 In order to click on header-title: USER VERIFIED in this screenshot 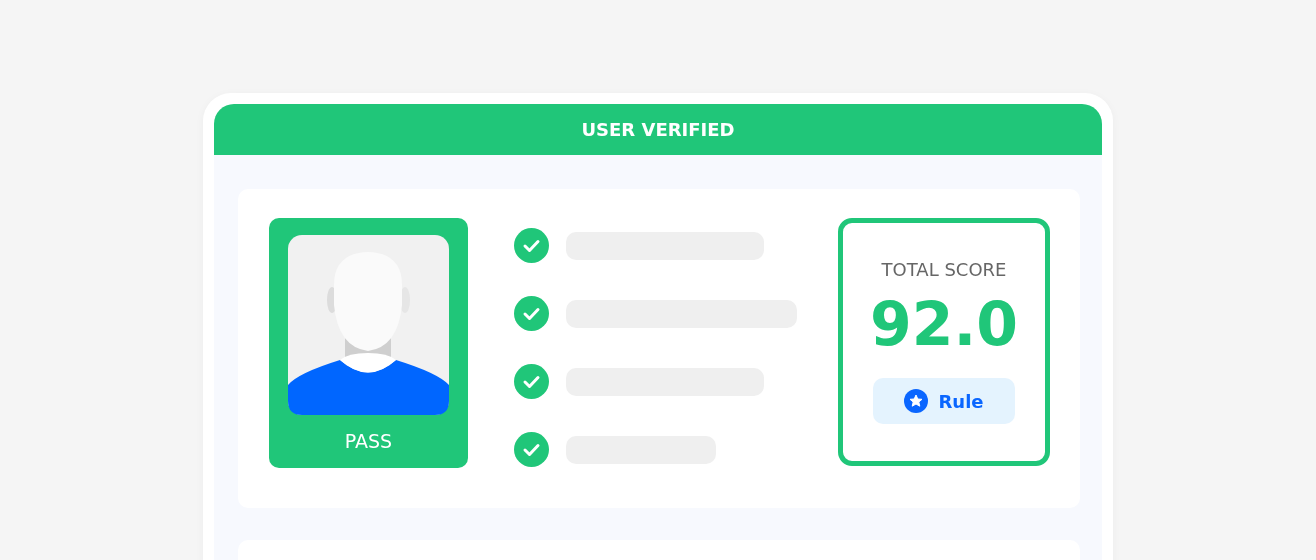, I will do `click(658, 129)`.